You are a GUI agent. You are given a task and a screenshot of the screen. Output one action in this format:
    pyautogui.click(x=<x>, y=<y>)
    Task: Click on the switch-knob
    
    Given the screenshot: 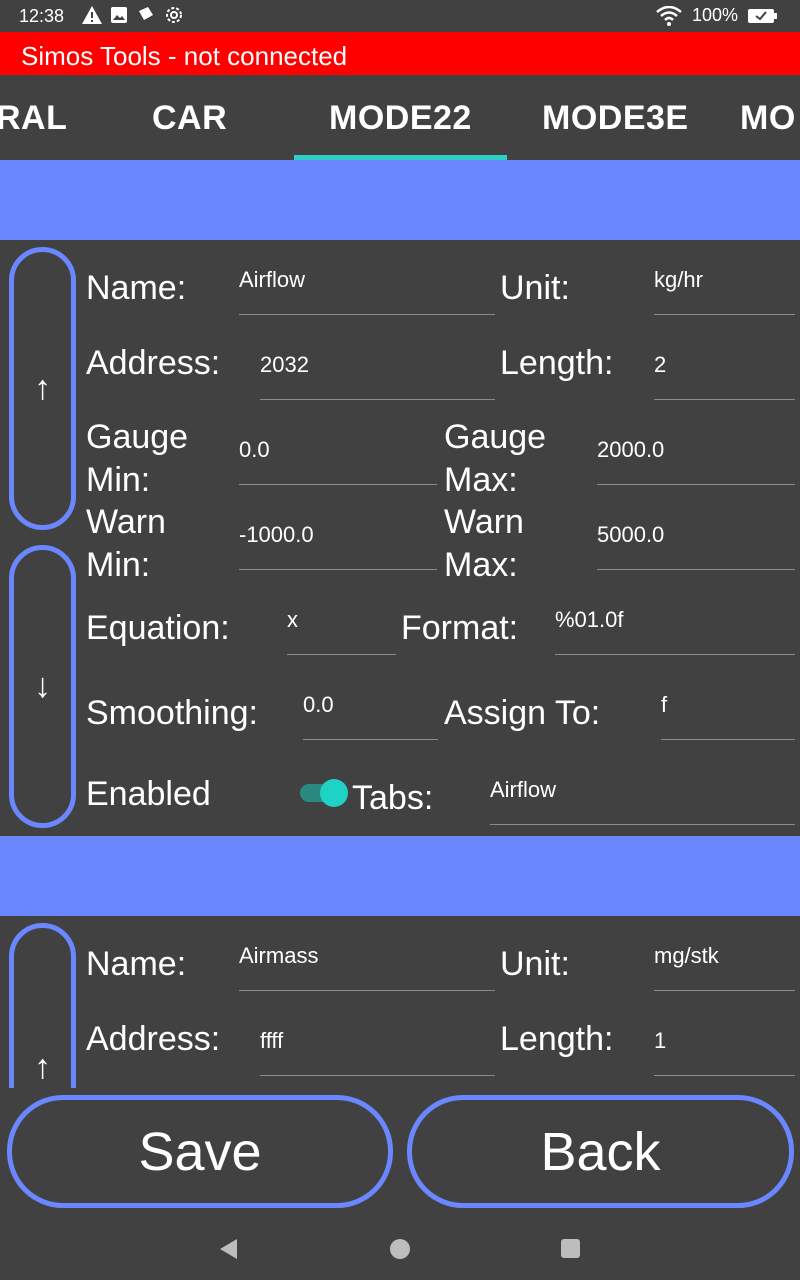 What is the action you would take?
    pyautogui.click(x=334, y=793)
    